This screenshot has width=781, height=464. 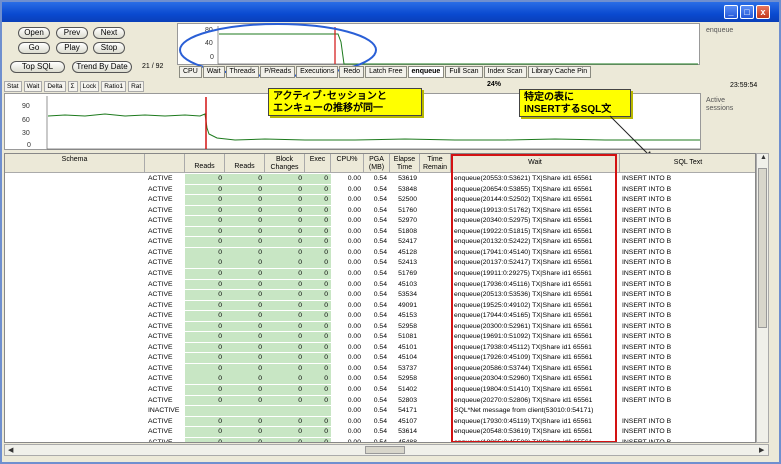 I want to click on tab-cpu: CPU, so click(x=190, y=72).